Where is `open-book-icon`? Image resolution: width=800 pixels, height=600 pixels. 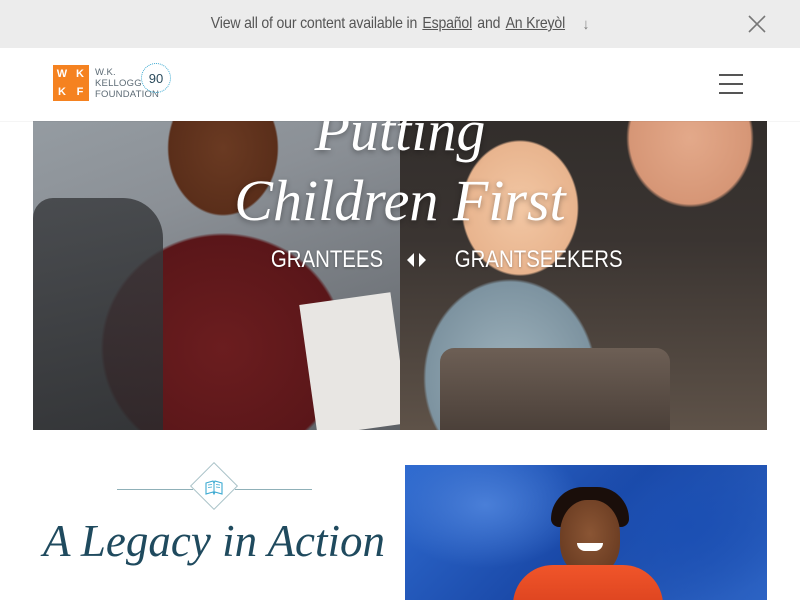 open-book-icon is located at coordinates (214, 488).